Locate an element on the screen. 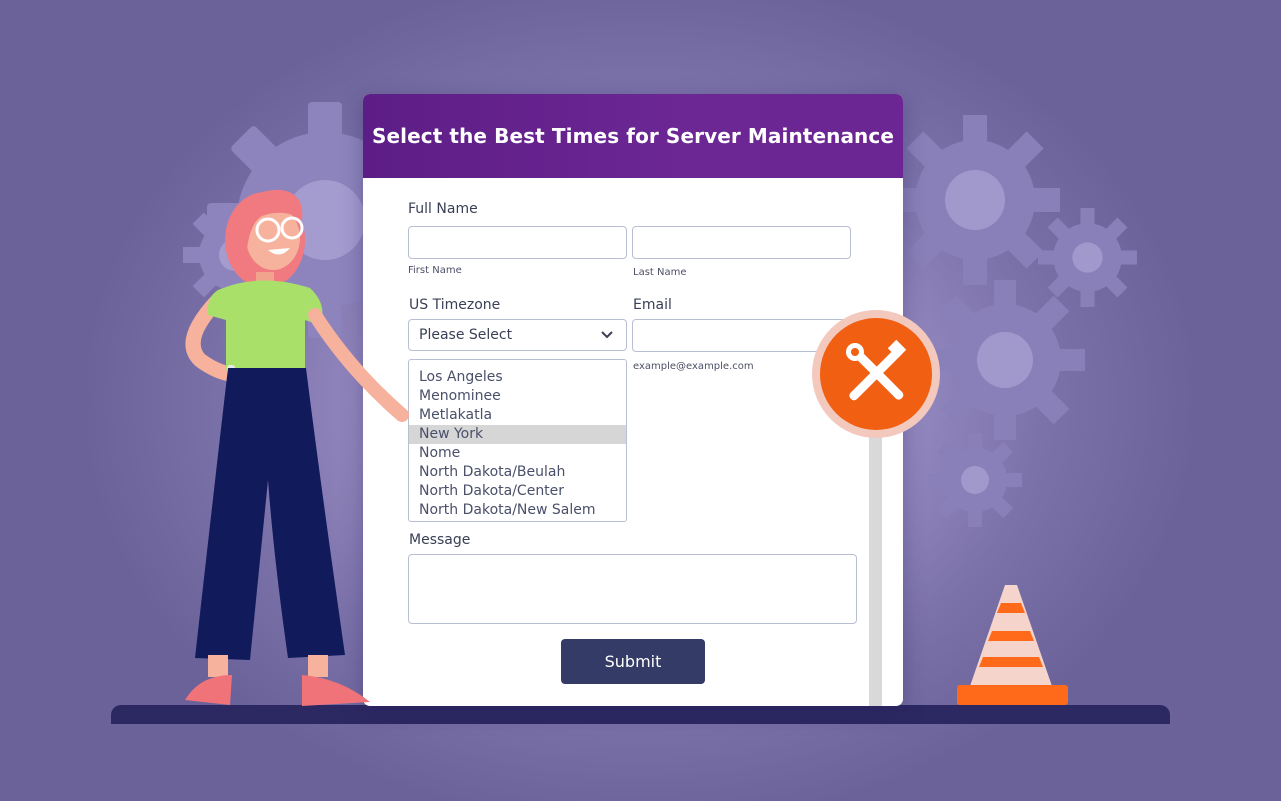  timezone-option: Metlakatla is located at coordinates (517, 415).